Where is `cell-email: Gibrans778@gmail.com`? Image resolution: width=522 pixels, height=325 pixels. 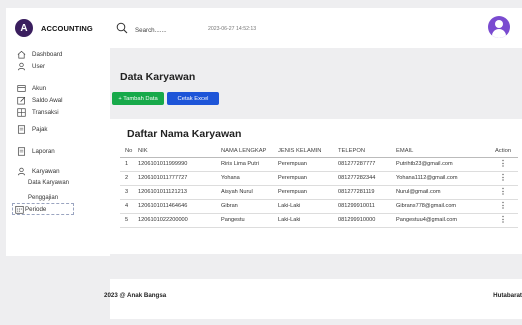 cell-email: Gibrans778@gmail.com is located at coordinates (442, 206).